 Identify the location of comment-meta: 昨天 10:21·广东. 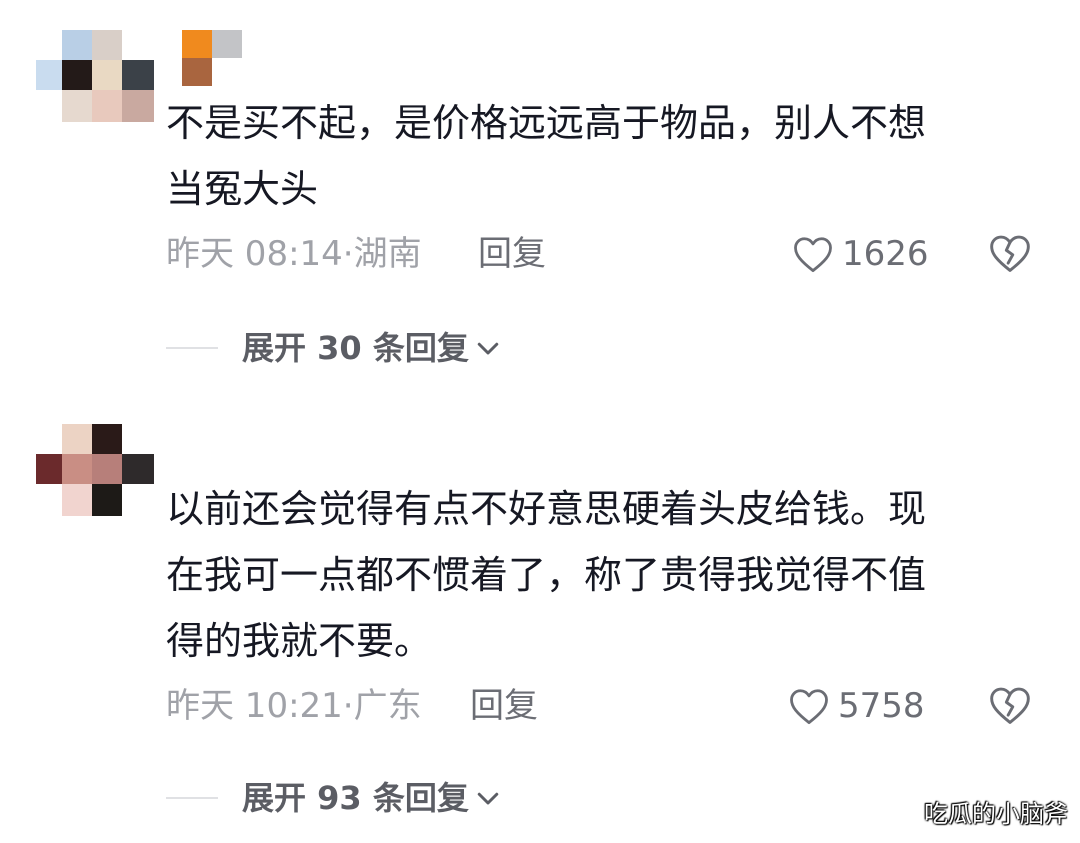
(294, 706).